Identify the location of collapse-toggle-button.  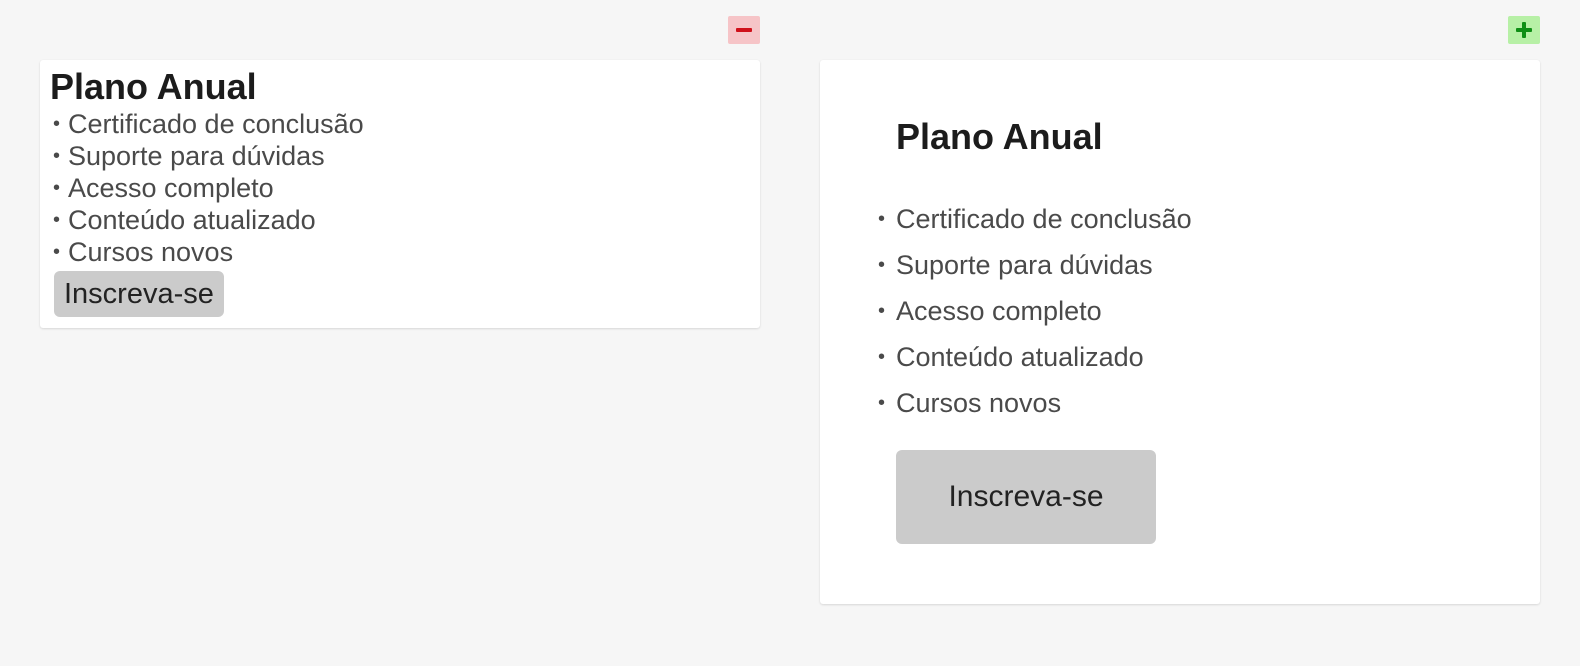
(744, 30).